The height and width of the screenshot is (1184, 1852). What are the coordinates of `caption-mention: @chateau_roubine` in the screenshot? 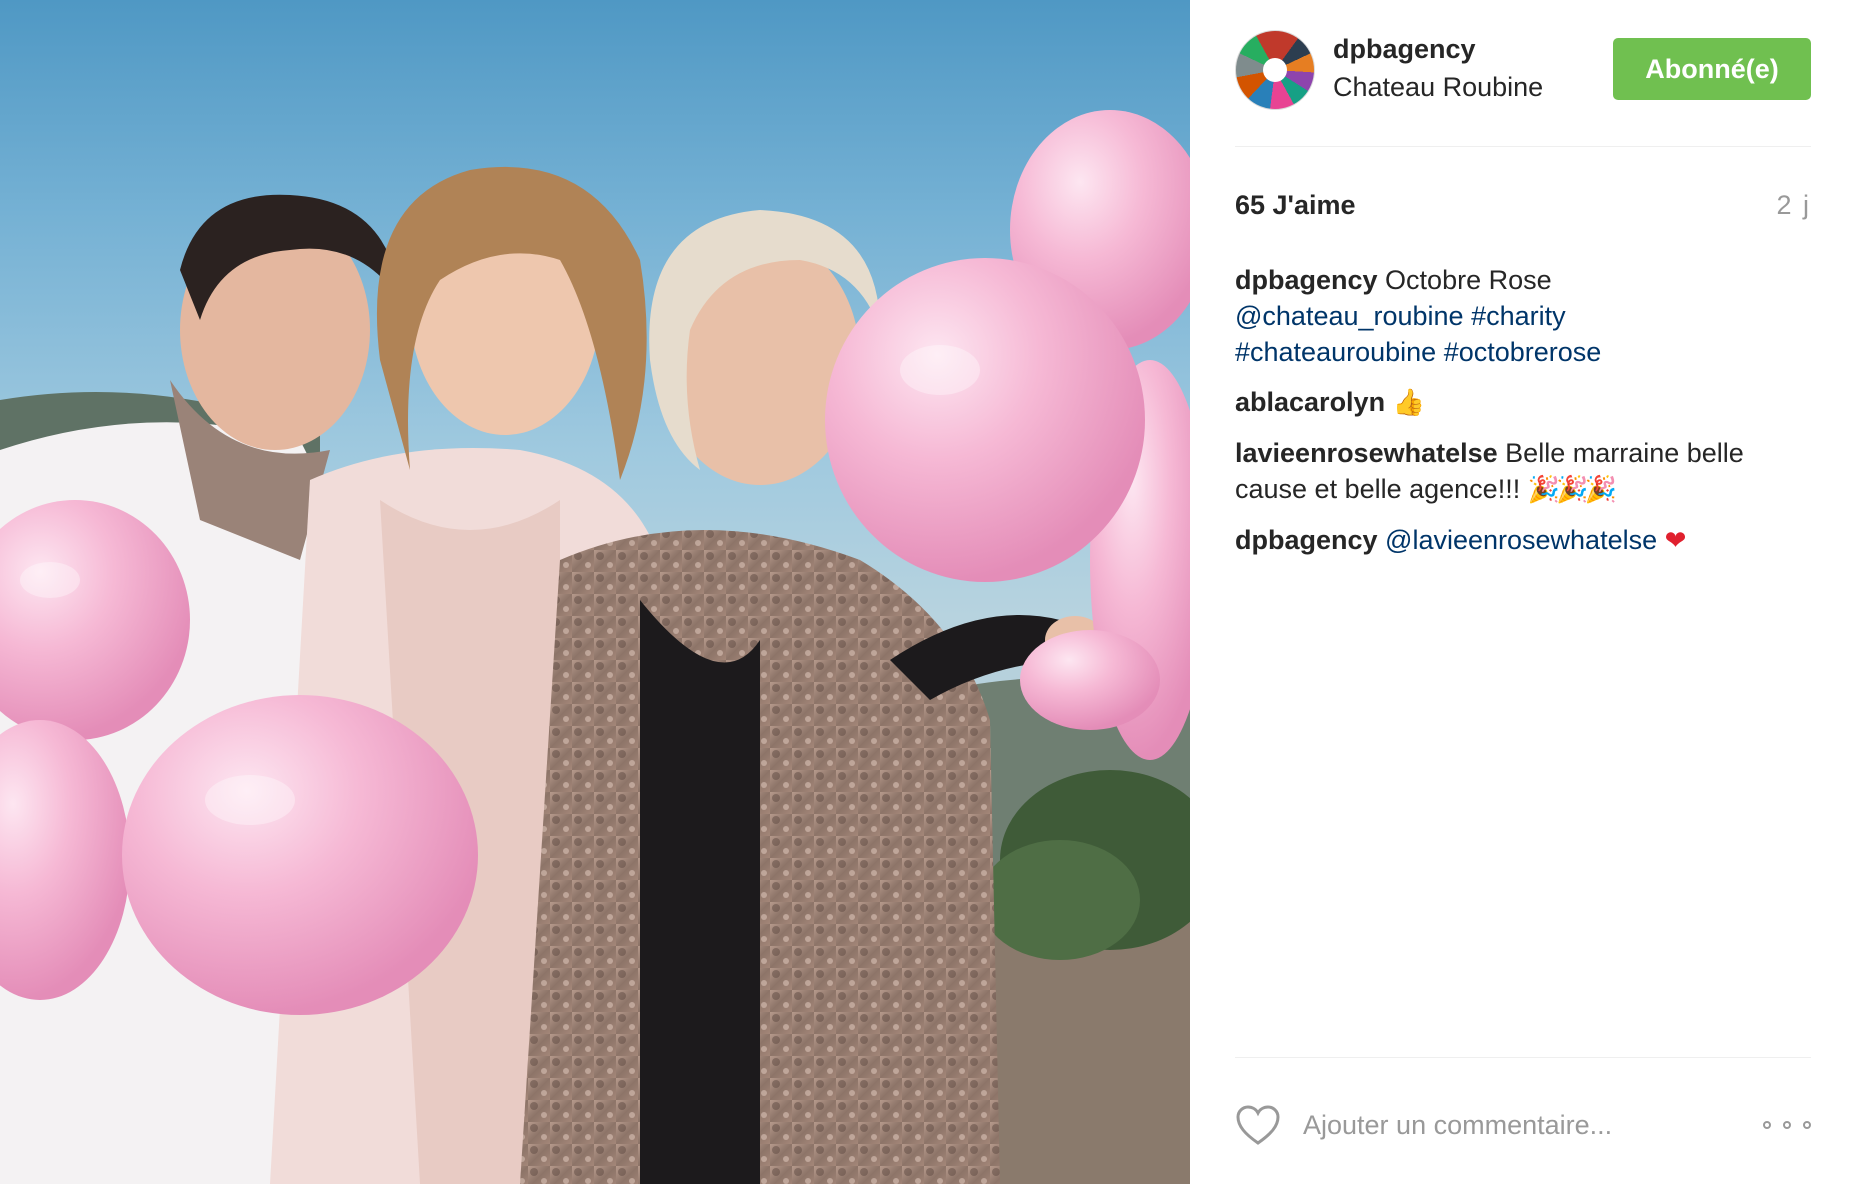 It's located at (1349, 316).